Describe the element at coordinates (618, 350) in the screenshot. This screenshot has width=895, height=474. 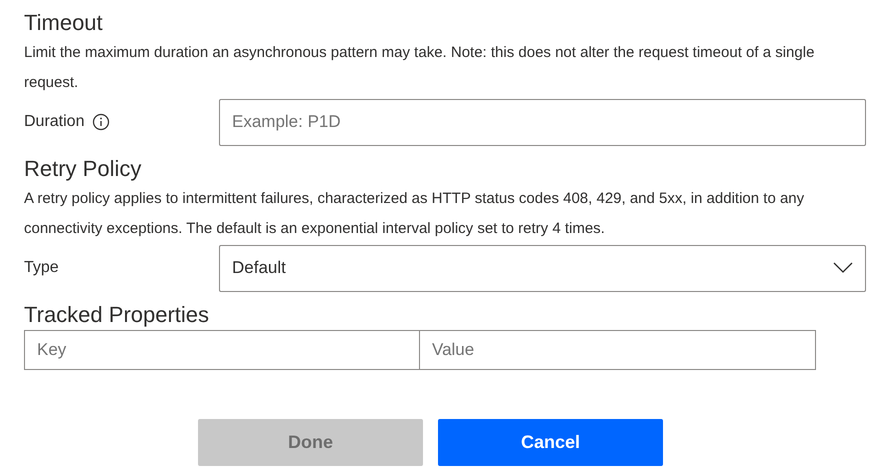
I see `value-field: Value` at that location.